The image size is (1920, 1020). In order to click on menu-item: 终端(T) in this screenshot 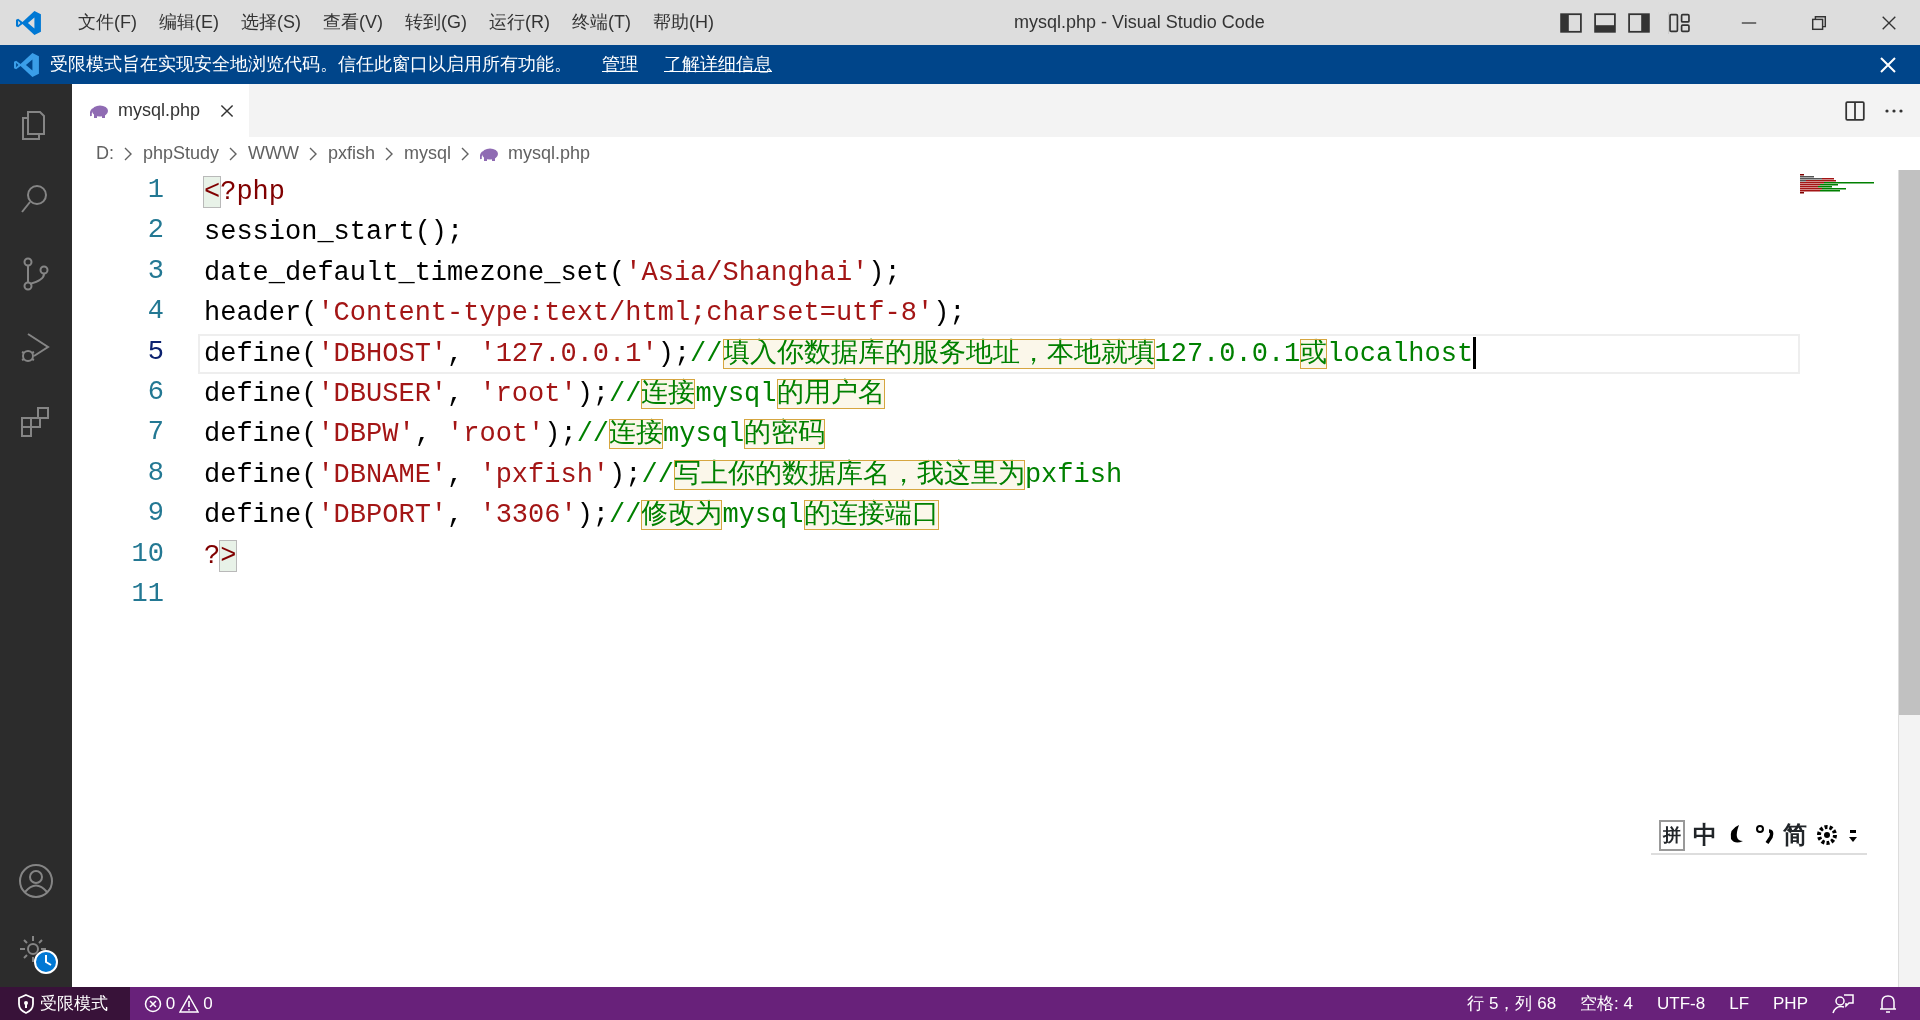, I will do `click(601, 22)`.